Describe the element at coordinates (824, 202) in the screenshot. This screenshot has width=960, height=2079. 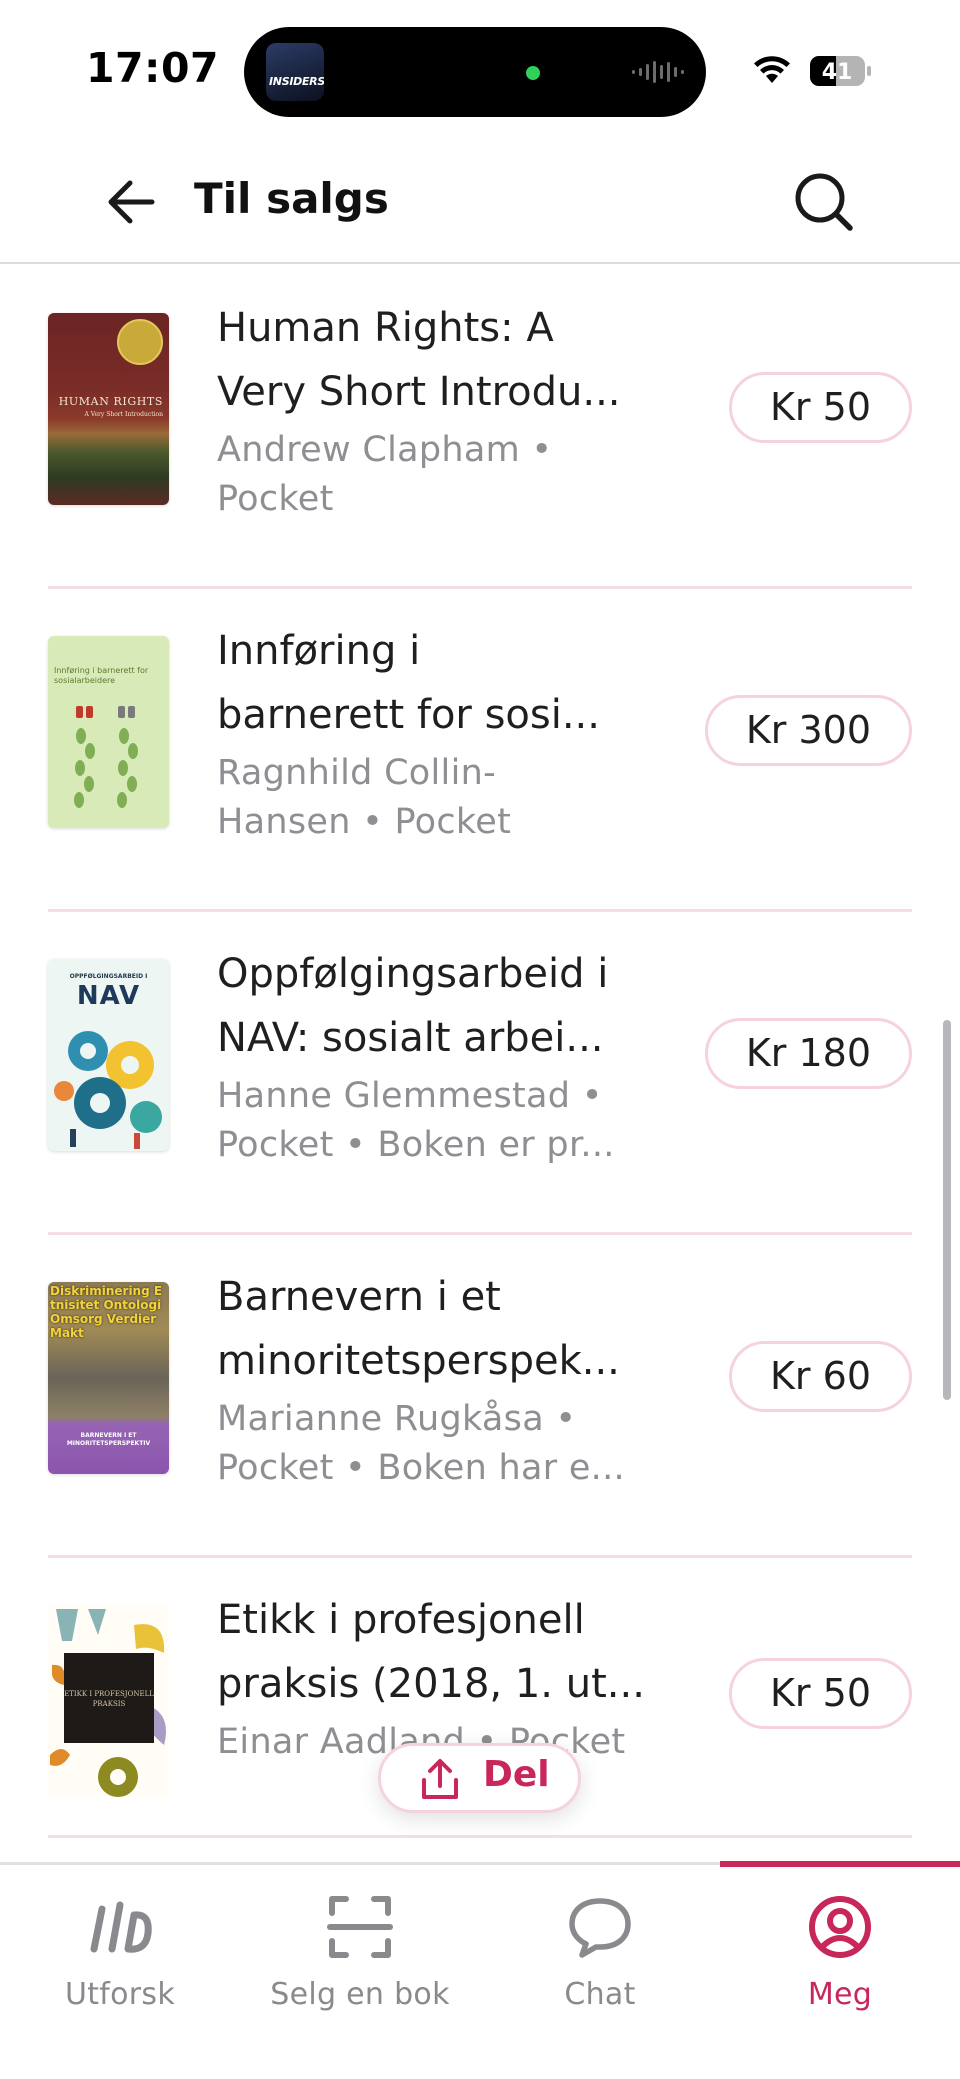
I see `search-icon` at that location.